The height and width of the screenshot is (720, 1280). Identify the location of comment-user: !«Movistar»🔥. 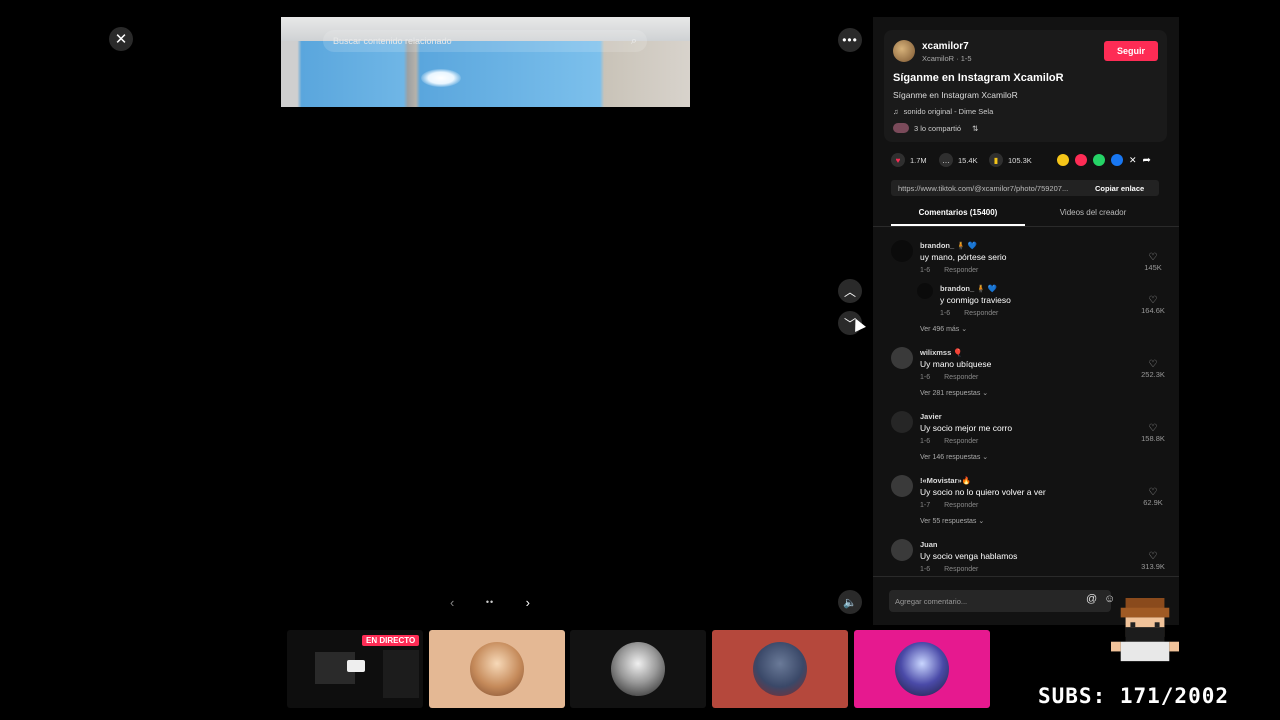
(945, 480).